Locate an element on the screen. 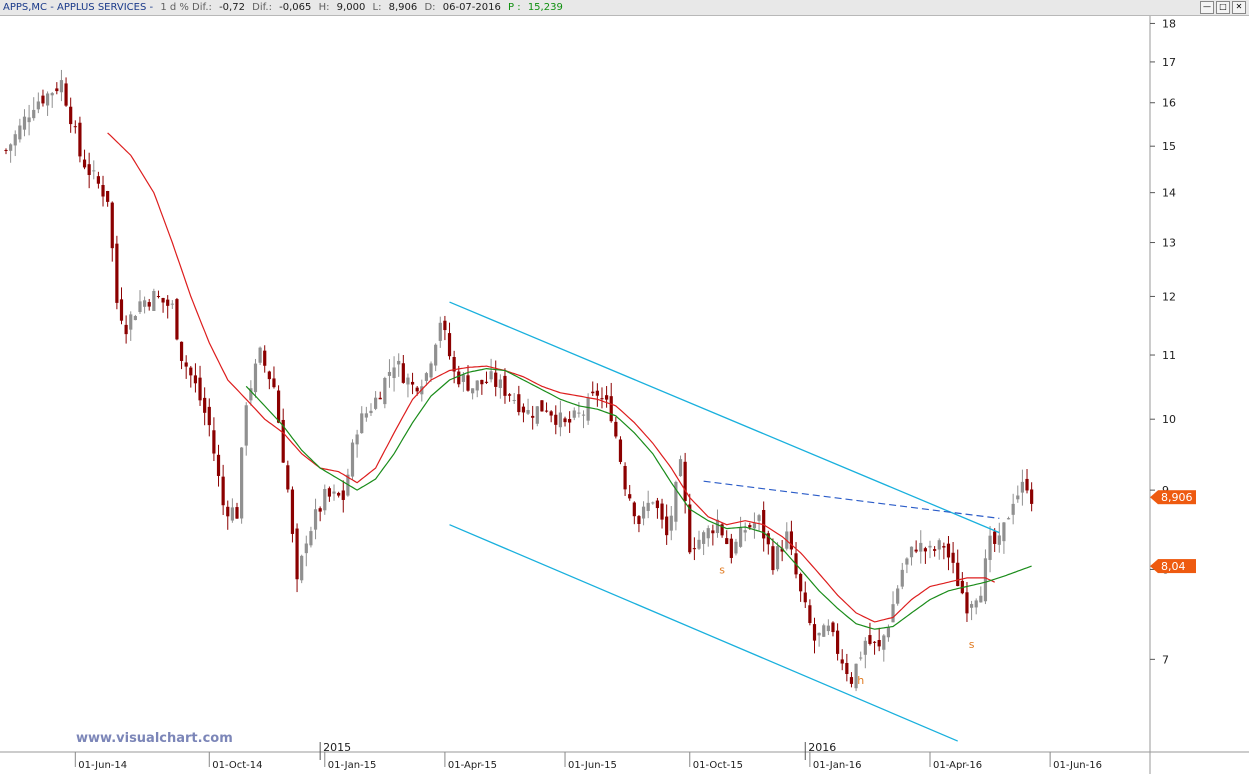 This screenshot has width=1249, height=774. restore-icon: □ is located at coordinates (1223, 7).